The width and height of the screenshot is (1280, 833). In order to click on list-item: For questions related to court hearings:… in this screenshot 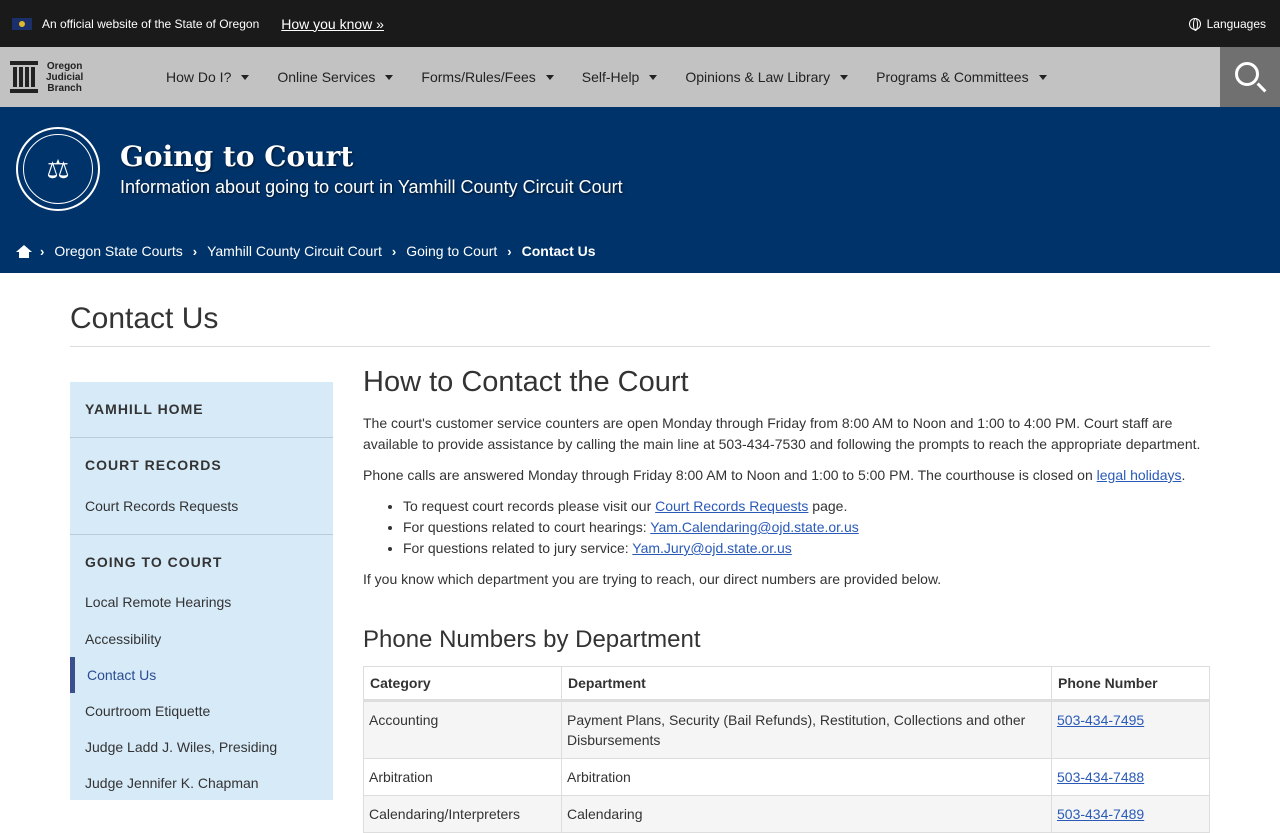, I will do `click(806, 527)`.